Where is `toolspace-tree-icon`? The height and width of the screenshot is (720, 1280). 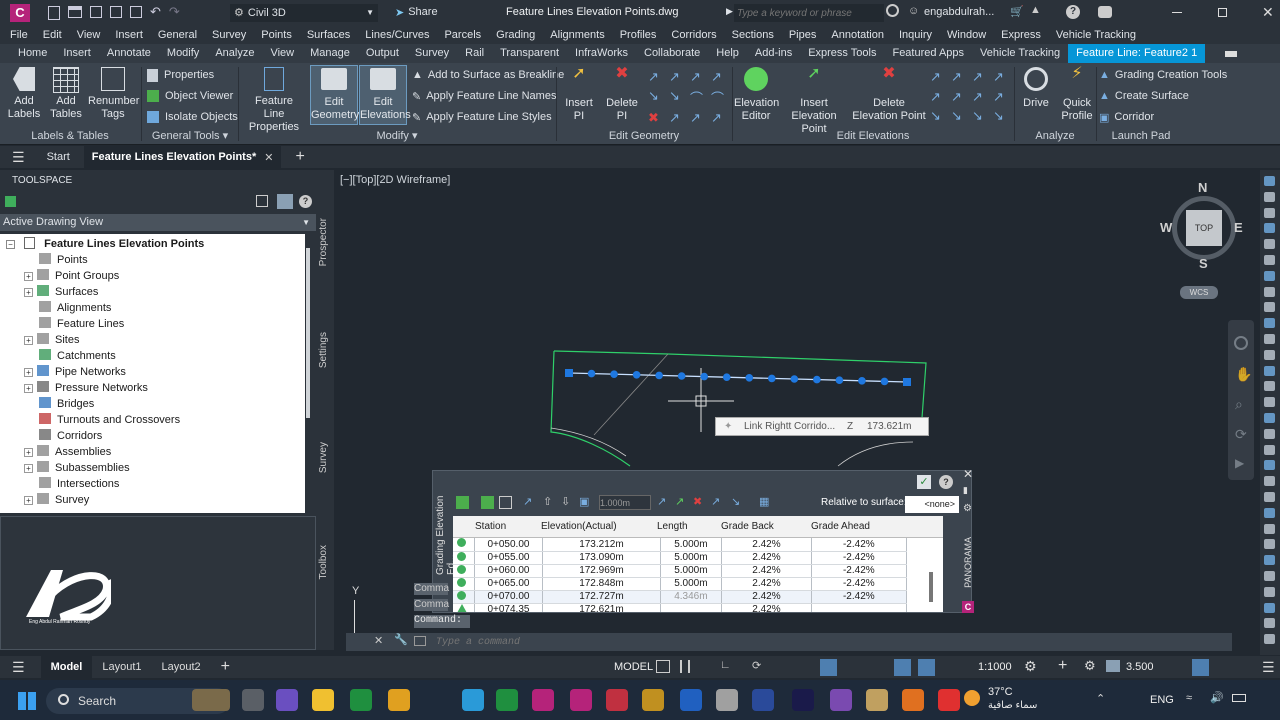
toolspace-tree-icon is located at coordinates (10, 201).